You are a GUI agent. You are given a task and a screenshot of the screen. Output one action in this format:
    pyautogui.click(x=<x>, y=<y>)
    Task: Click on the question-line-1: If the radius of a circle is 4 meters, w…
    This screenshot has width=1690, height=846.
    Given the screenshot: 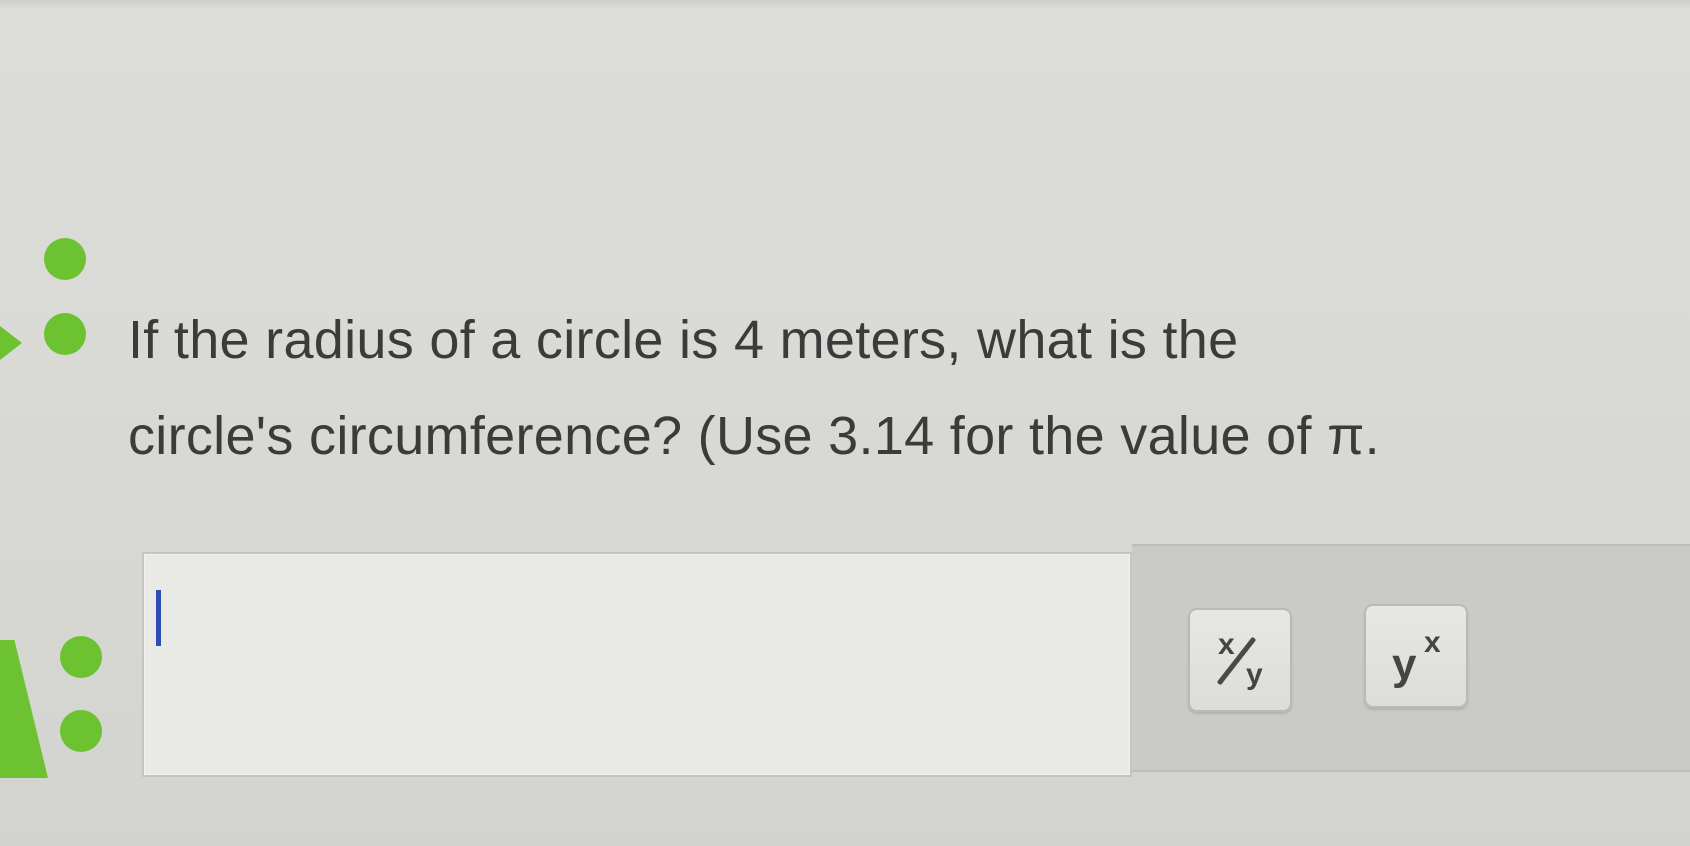 What is the action you would take?
    pyautogui.click(x=683, y=340)
    